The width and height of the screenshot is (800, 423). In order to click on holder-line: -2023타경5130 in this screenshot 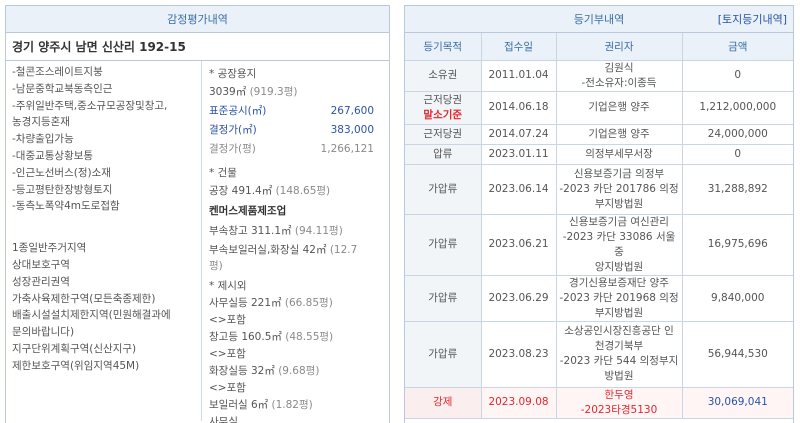, I will do `click(619, 409)`.